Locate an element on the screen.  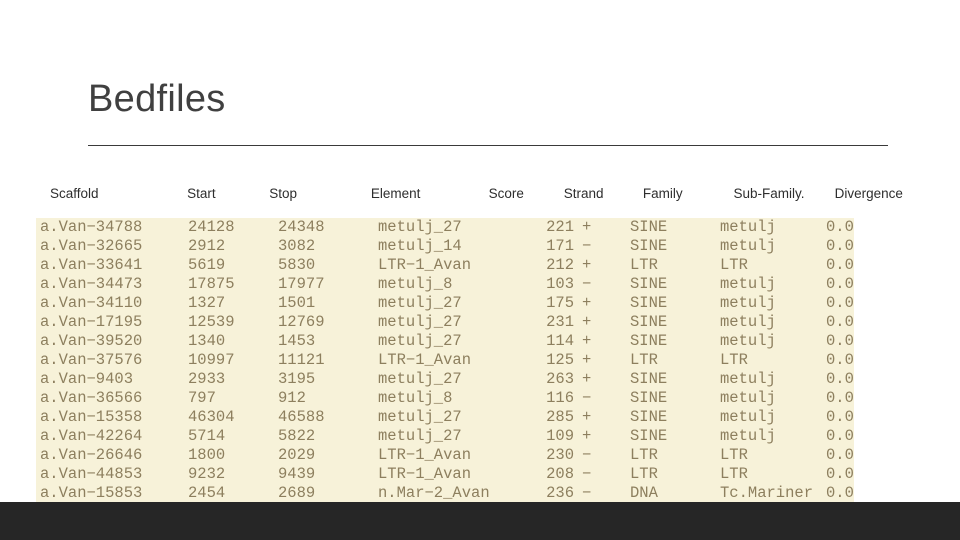
cell-score: 175 is located at coordinates (560, 303).